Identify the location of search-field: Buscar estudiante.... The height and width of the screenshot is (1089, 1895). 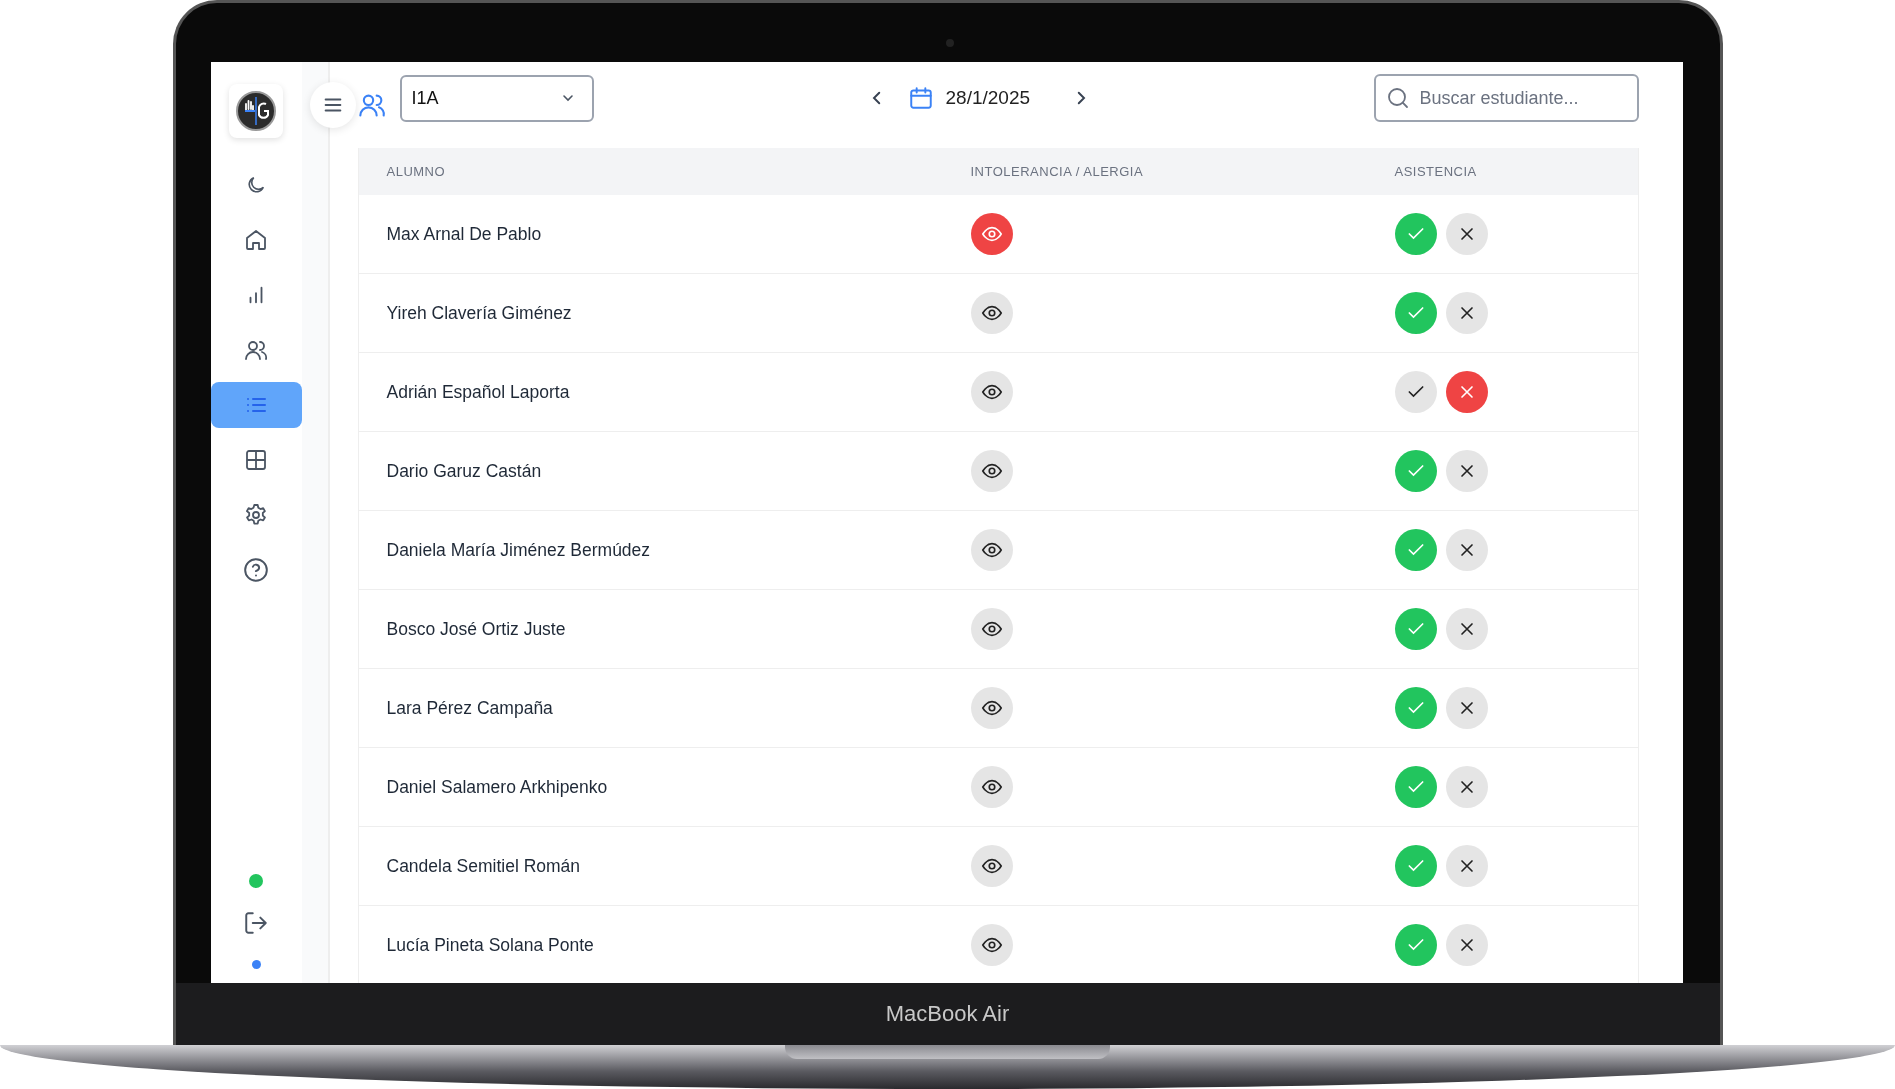
(1506, 98).